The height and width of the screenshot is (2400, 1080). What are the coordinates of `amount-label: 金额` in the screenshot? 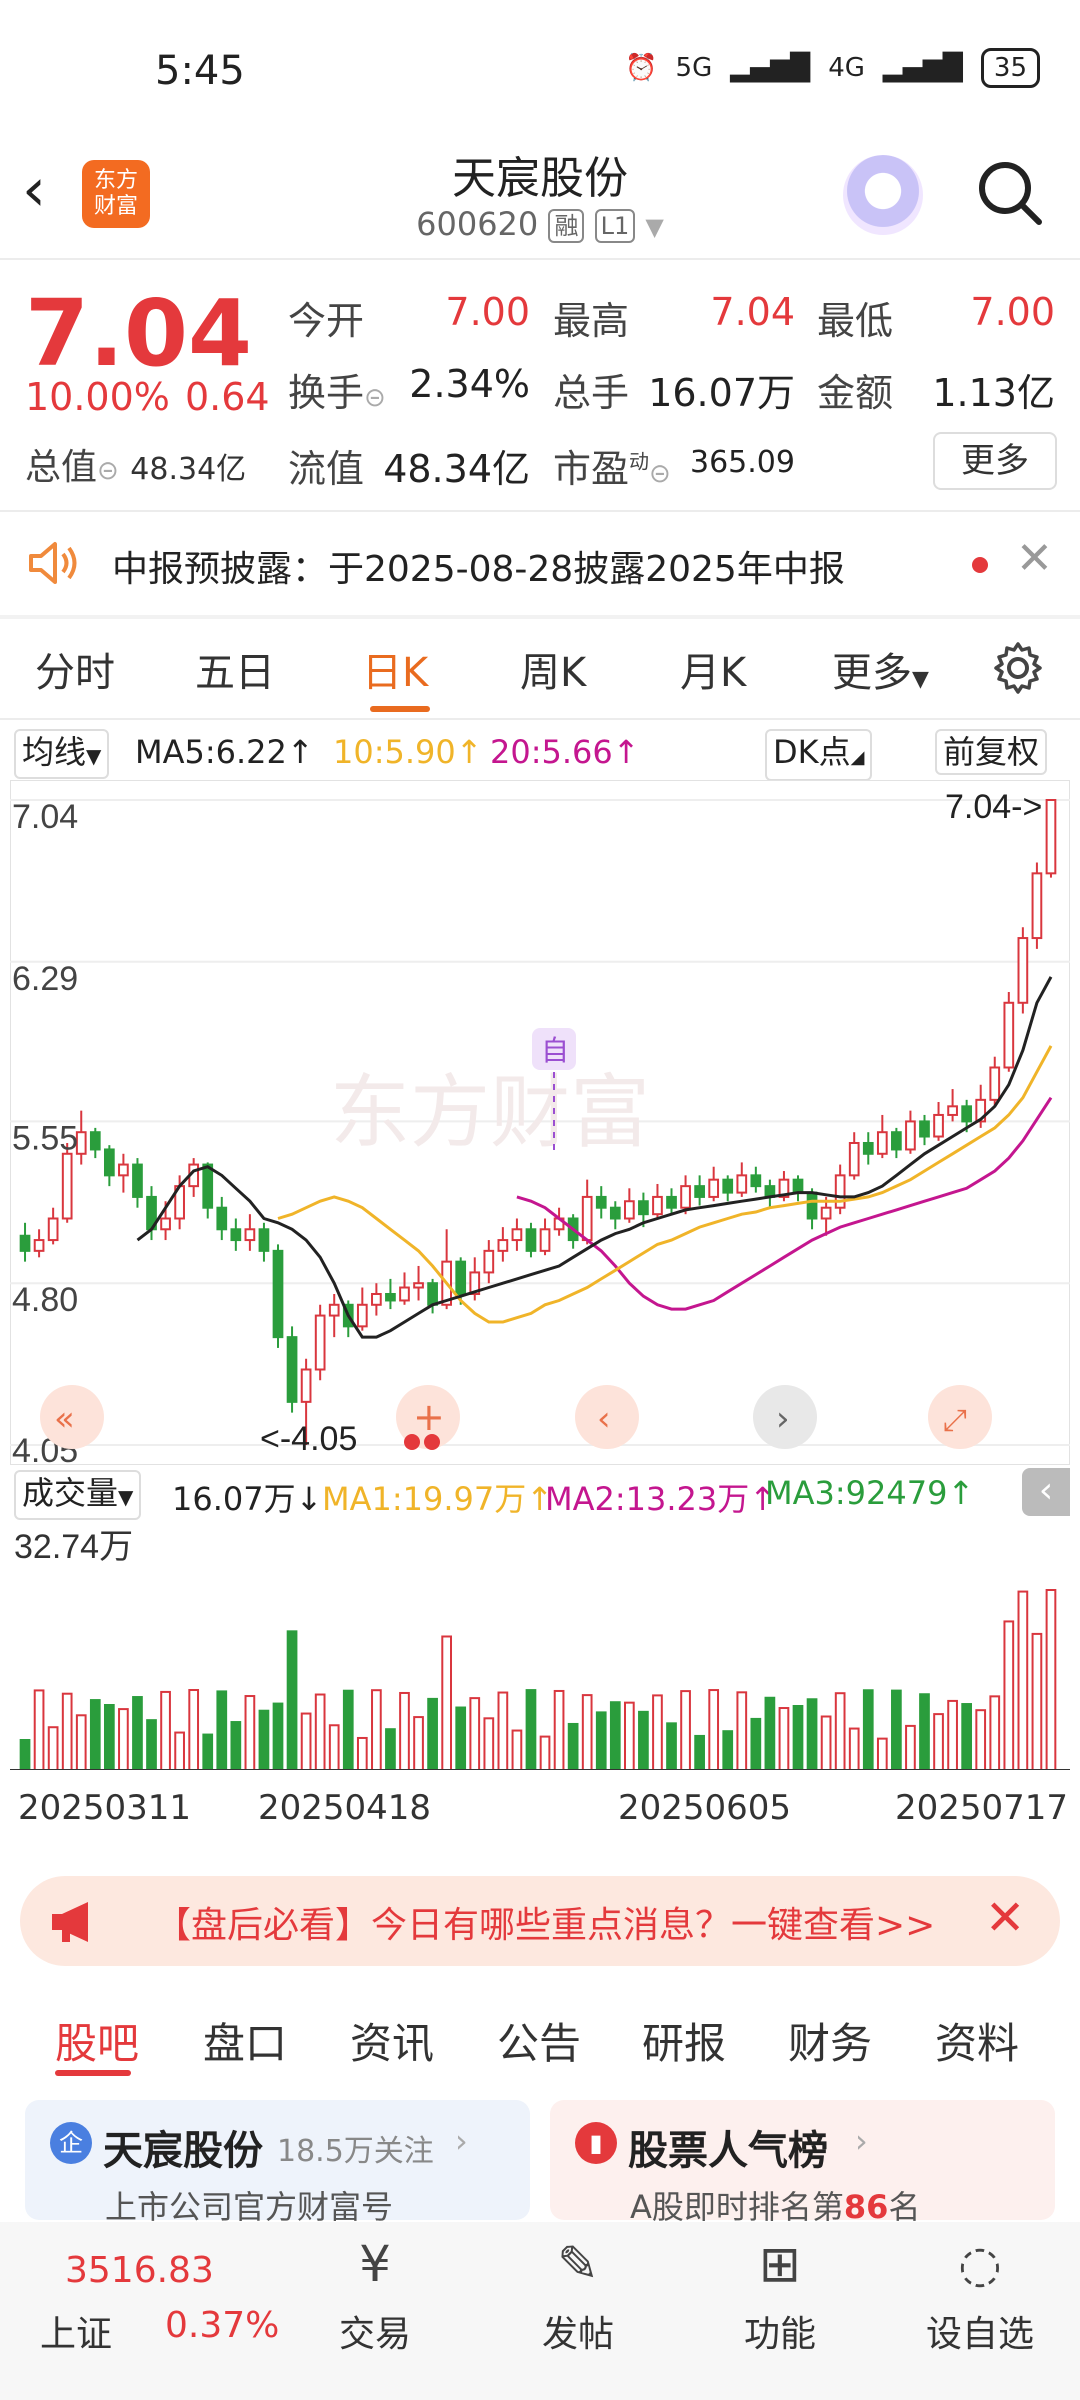 It's located at (855, 393).